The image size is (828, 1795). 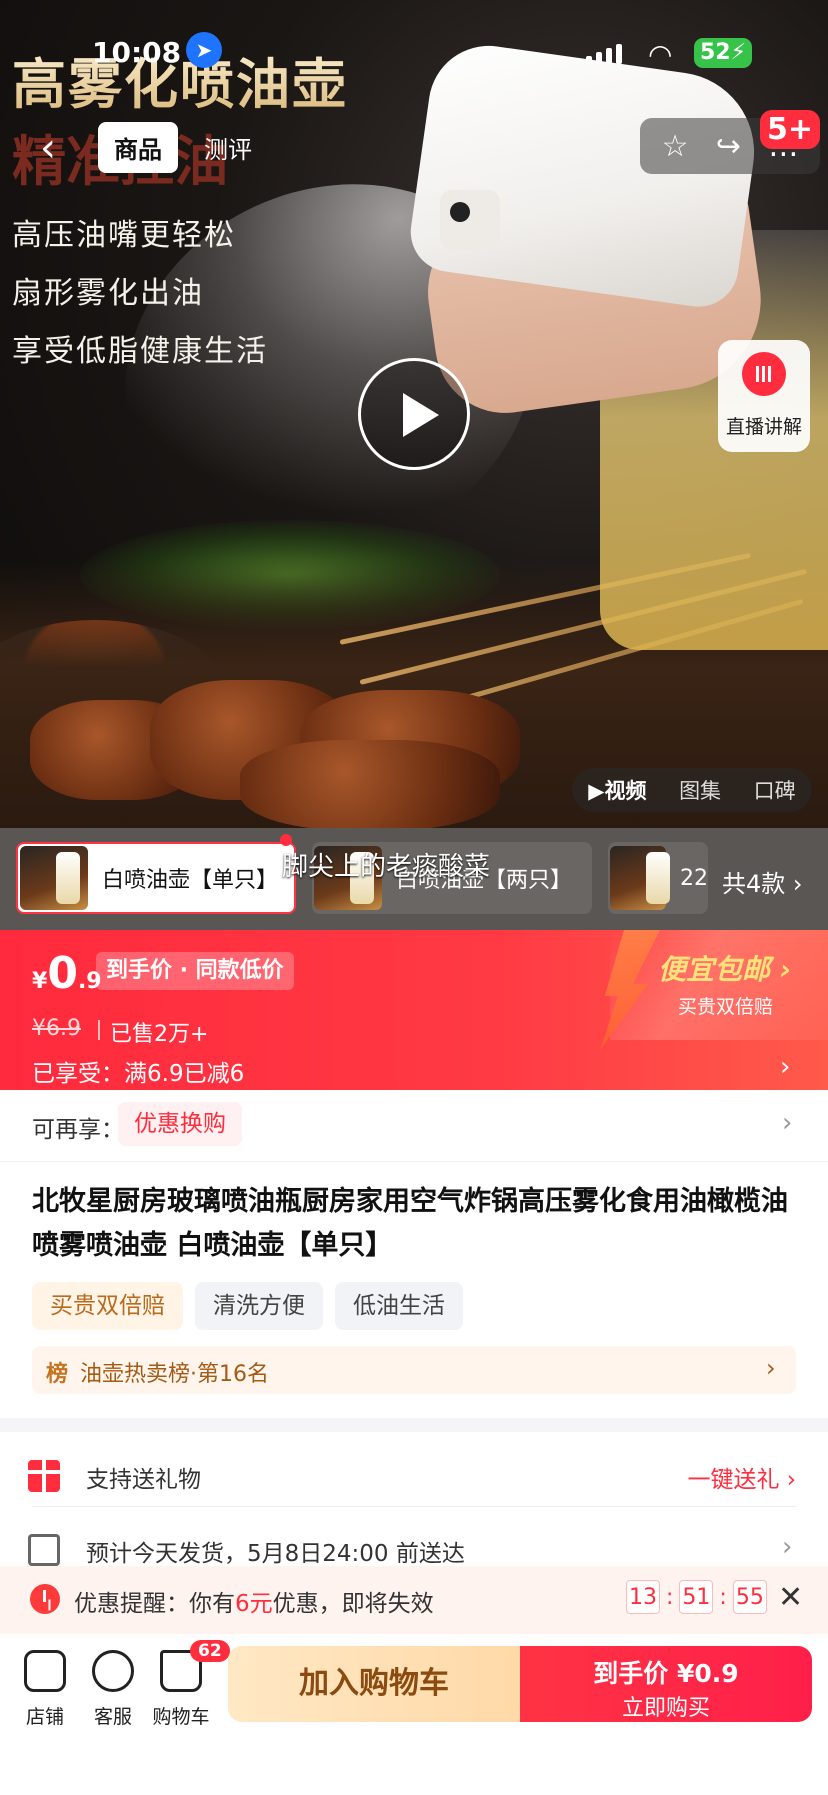 I want to click on variant-item: 22, so click(x=658, y=878).